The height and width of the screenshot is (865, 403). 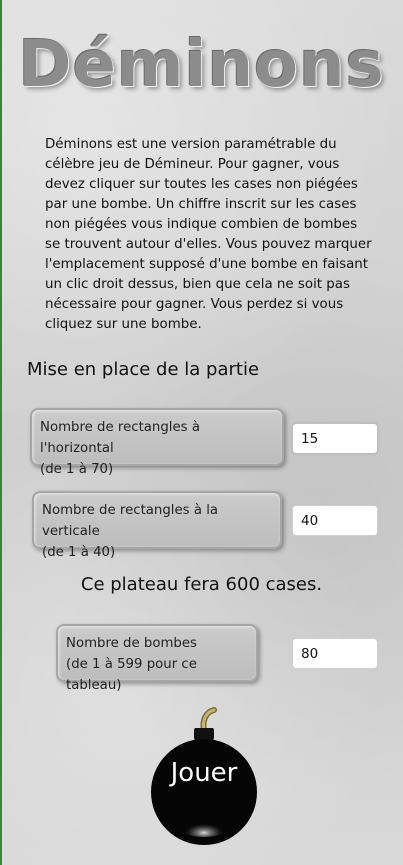 I want to click on bomb-count-label-text: Nombre de bombes, so click(x=131, y=643).